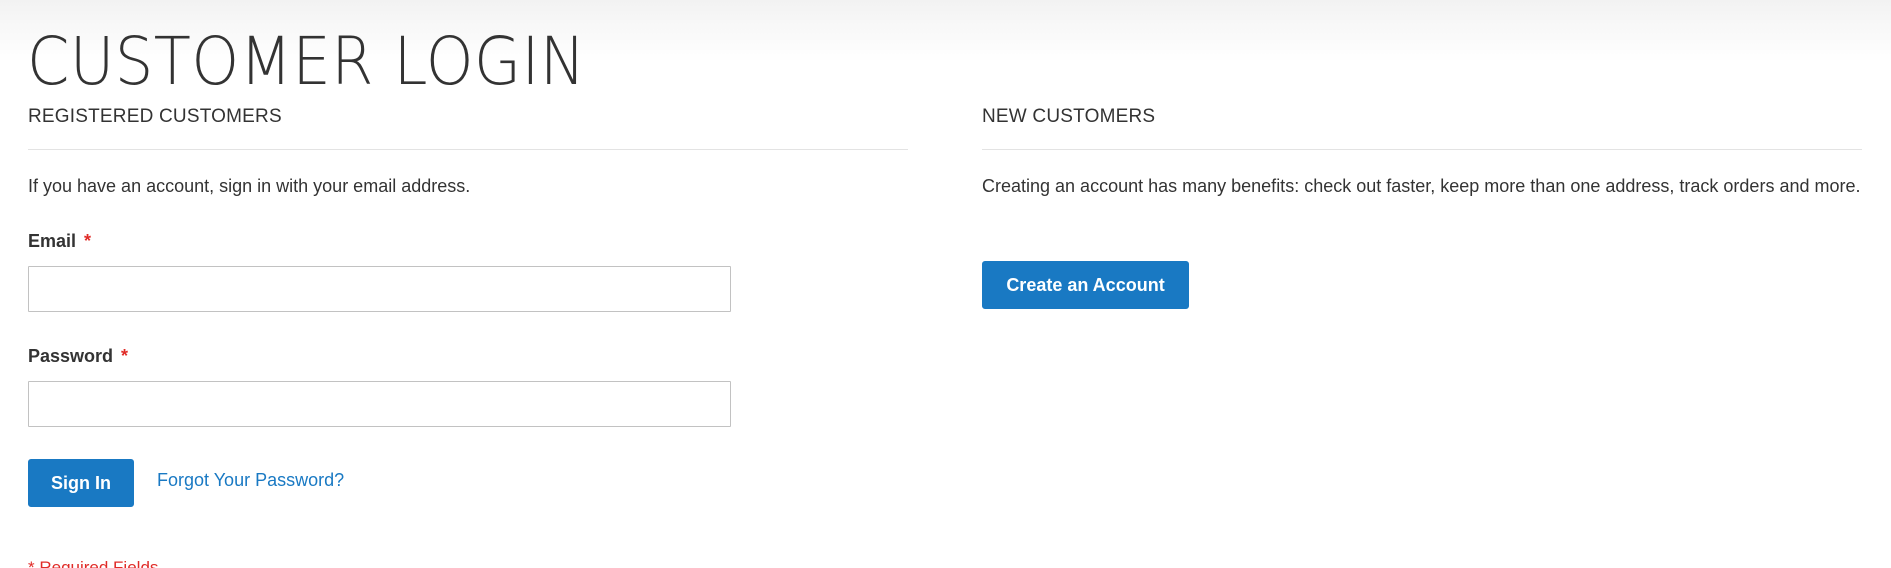  I want to click on create-account-button: Create an Account, so click(1085, 285).